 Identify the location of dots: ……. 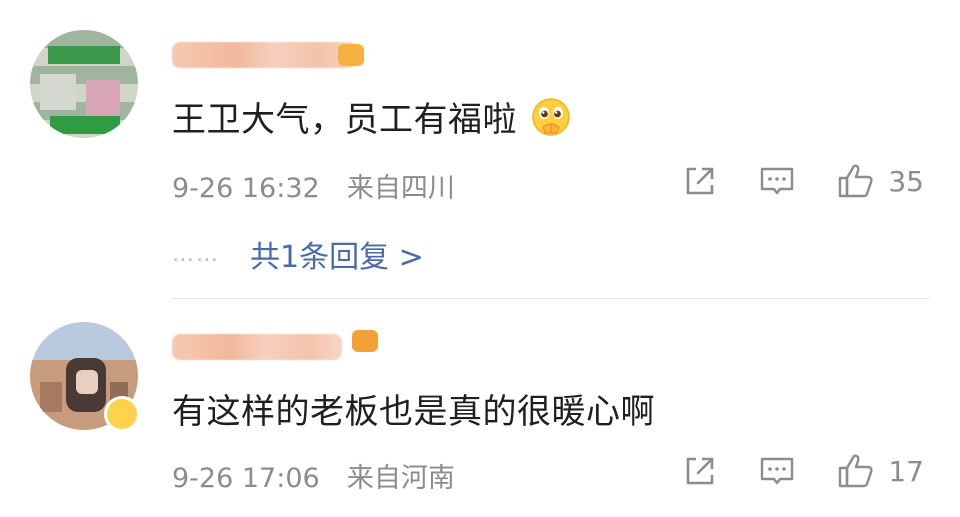
(196, 254).